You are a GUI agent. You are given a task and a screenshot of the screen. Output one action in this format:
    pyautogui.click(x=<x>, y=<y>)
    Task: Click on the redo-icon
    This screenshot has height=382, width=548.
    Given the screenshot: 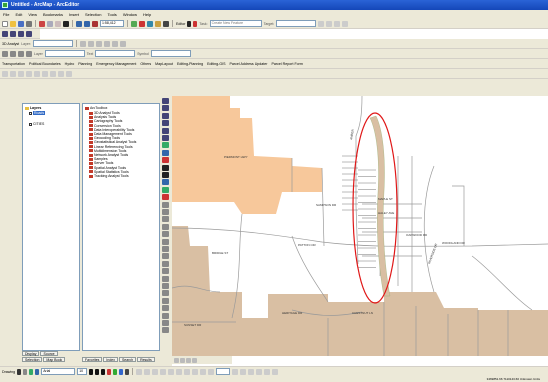 What is the action you would take?
    pyautogui.click(x=87, y=23)
    